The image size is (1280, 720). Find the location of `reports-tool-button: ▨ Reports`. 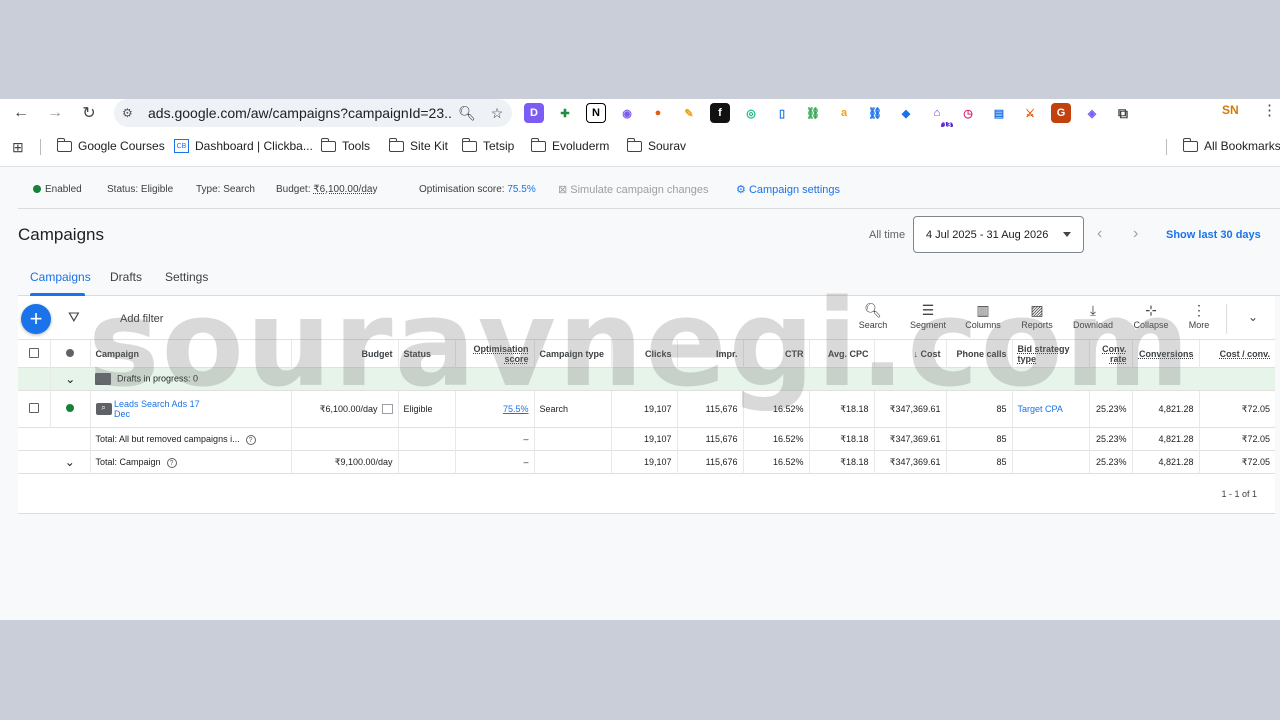

reports-tool-button: ▨ Reports is located at coordinates (1037, 316).